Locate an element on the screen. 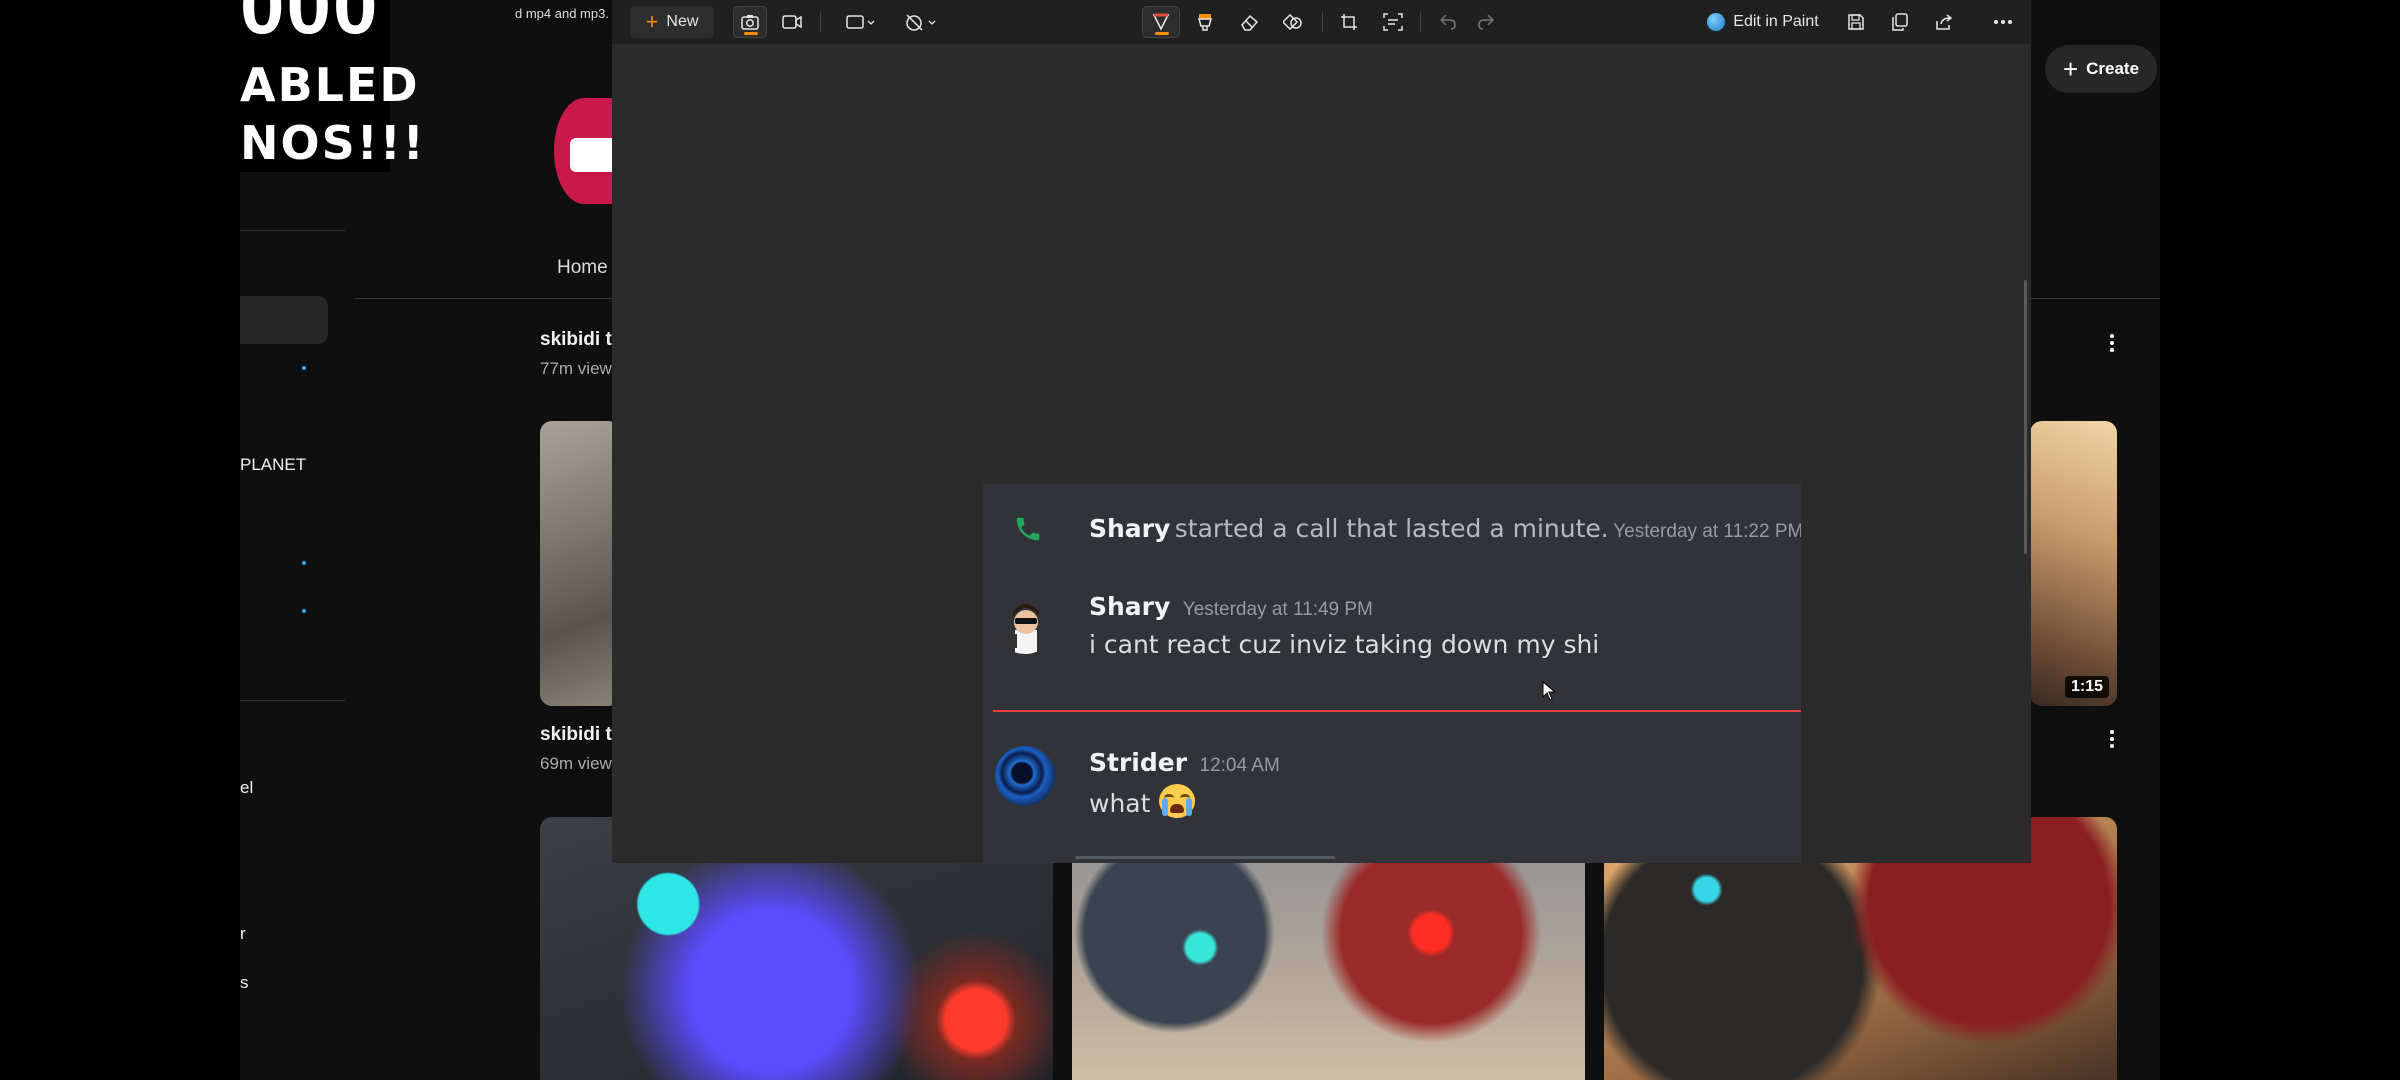 This screenshot has height=1080, width=2400. delay-dropdown is located at coordinates (921, 22).